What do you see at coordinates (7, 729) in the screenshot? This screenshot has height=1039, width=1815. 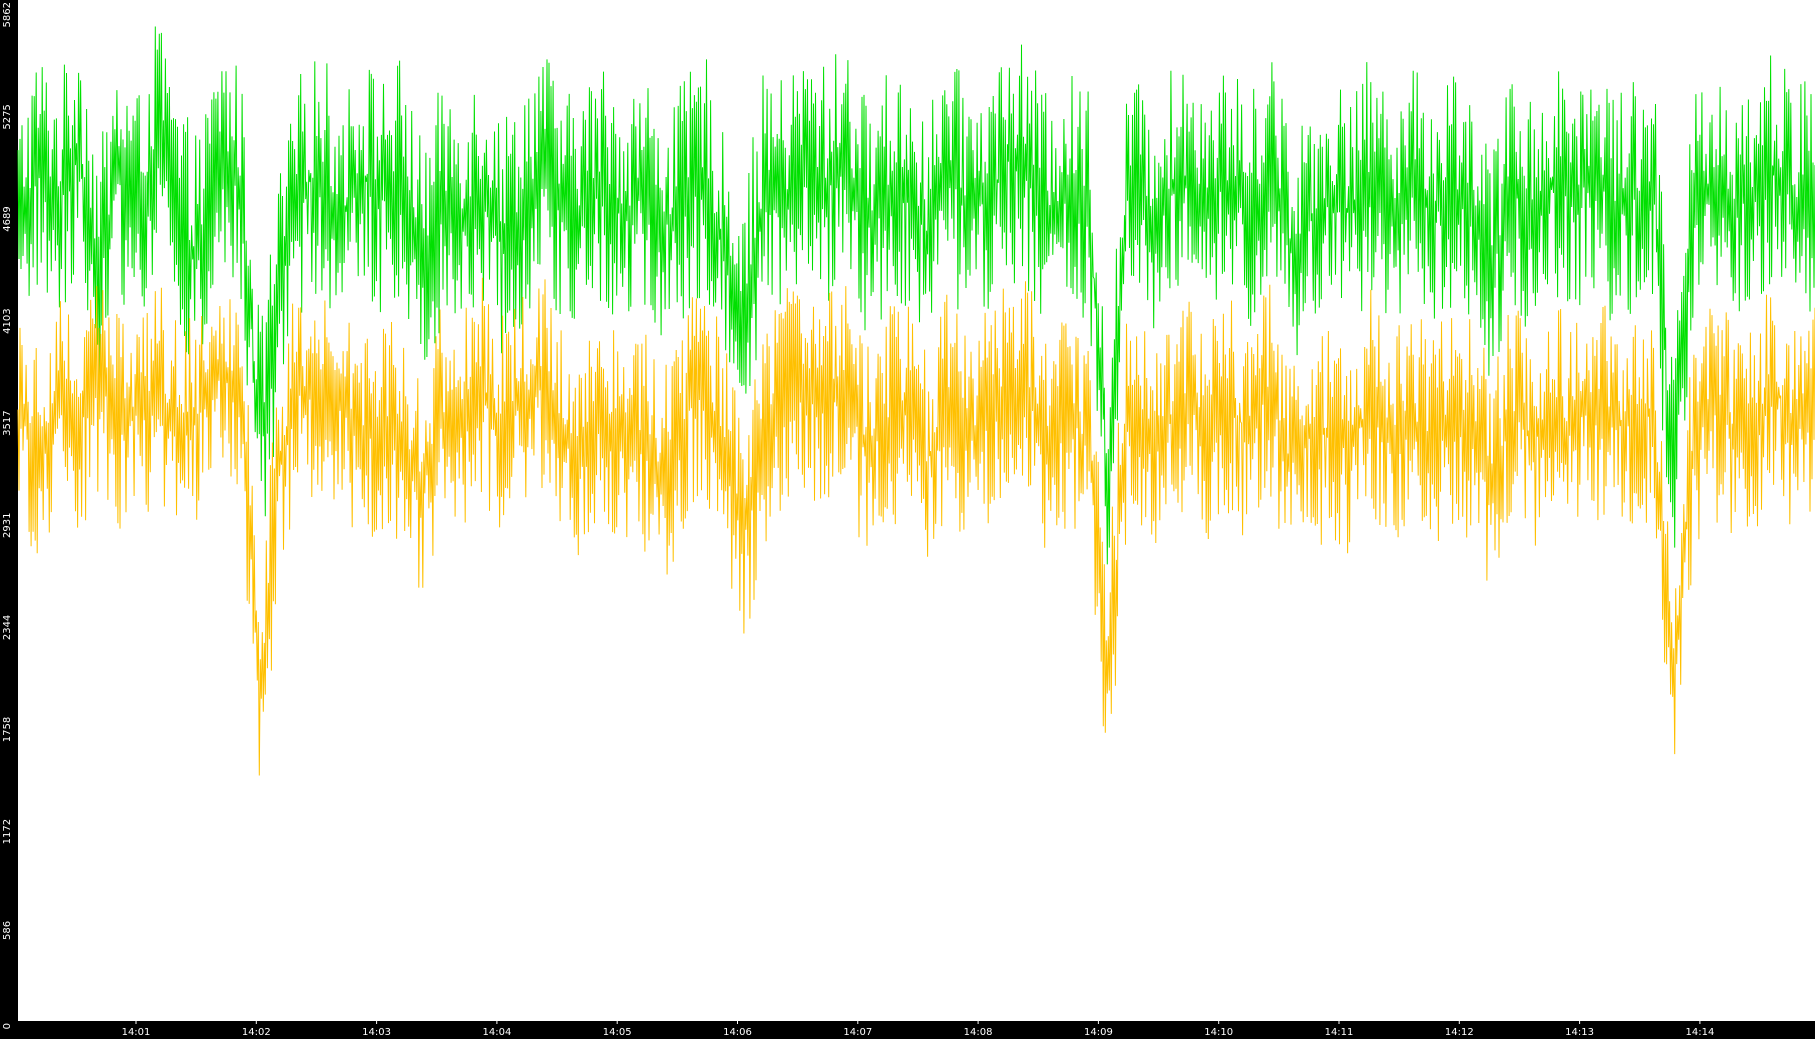 I see `y-tick-label: 1758` at bounding box center [7, 729].